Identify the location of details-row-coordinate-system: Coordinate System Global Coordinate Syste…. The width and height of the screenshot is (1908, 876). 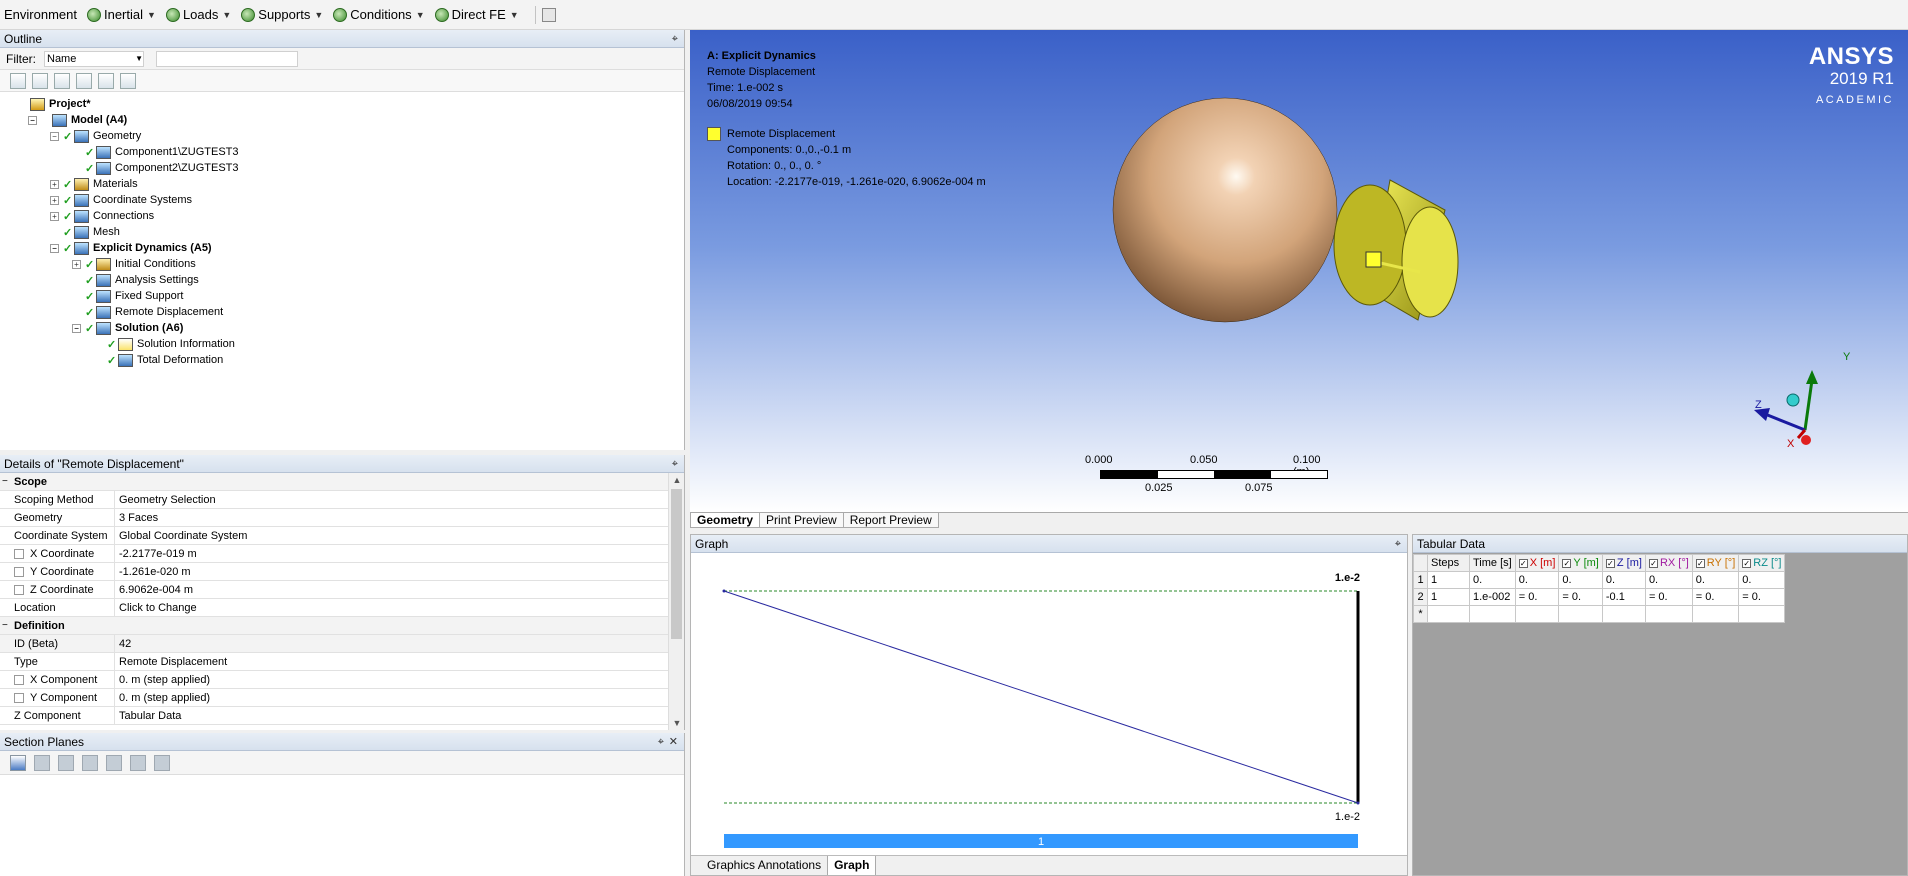
(334, 536).